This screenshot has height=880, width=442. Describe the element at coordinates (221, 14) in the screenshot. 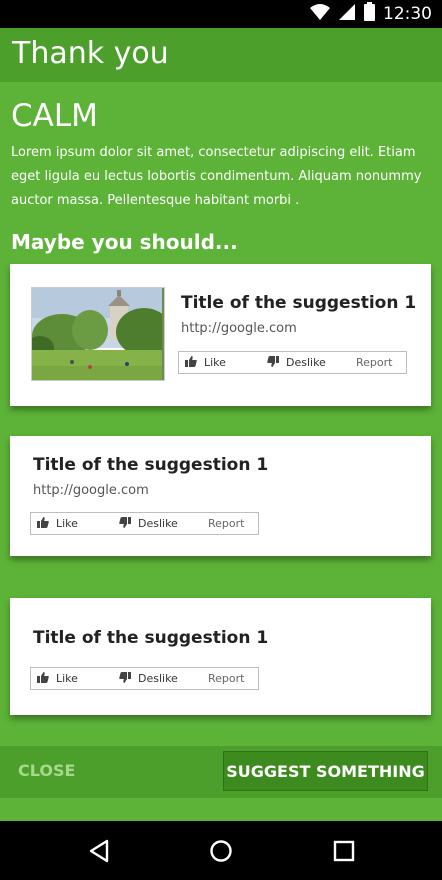

I see `status-bar: 12:30` at that location.